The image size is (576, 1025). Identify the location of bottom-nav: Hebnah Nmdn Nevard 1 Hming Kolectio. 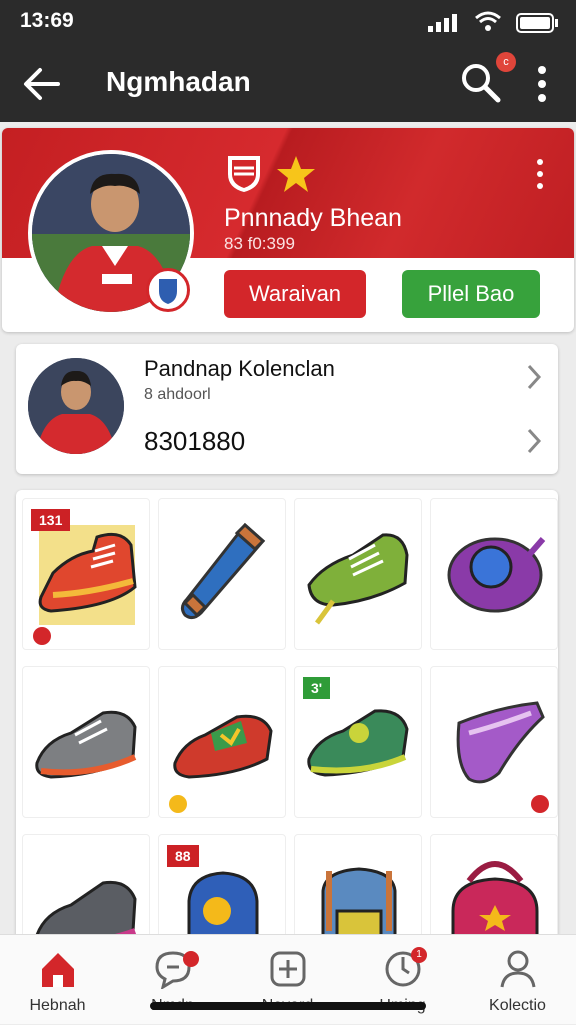
(288, 979).